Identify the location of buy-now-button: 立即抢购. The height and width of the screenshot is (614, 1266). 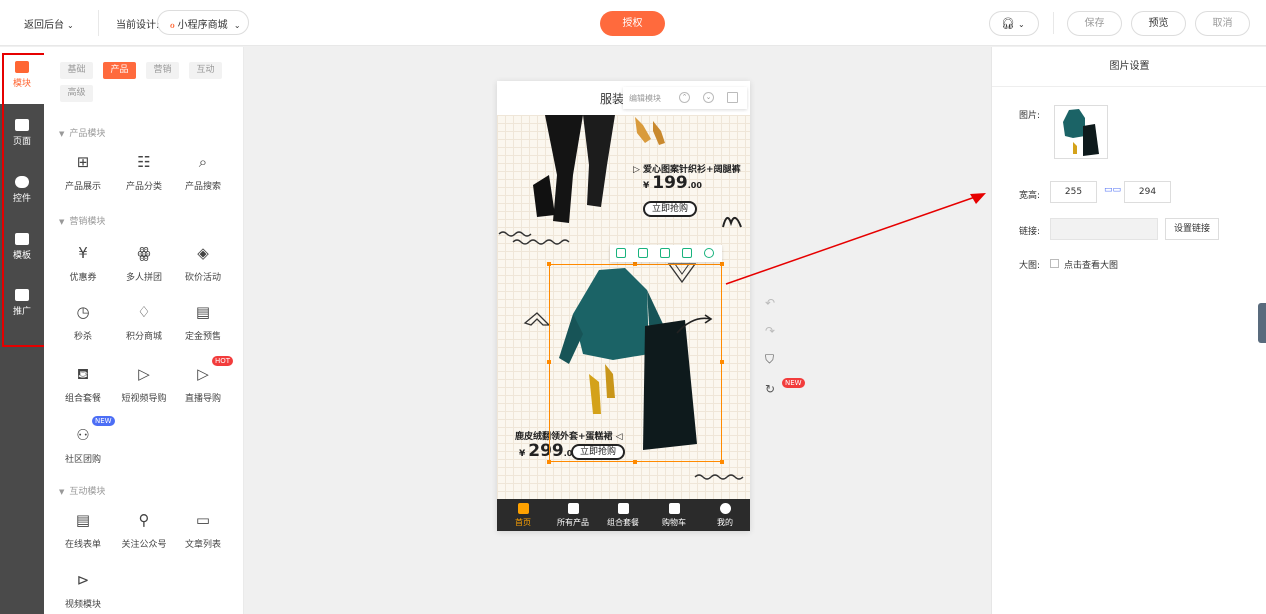
(670, 209).